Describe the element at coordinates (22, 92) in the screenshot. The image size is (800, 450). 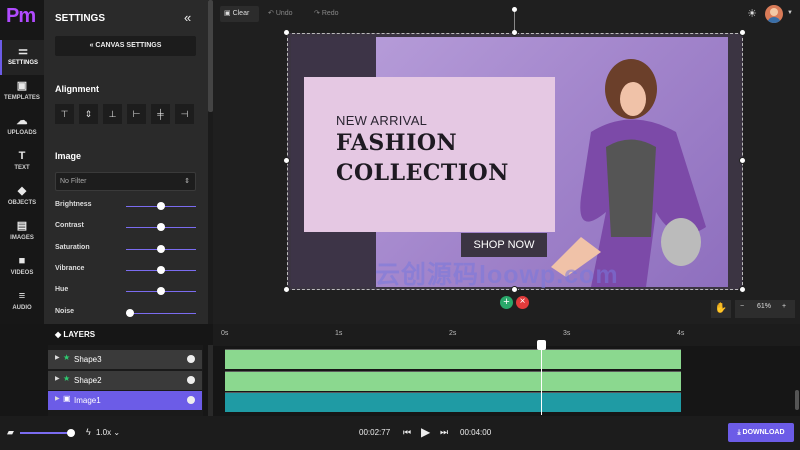
I see `rail-item-templates: ▣ TEMPLATES` at that location.